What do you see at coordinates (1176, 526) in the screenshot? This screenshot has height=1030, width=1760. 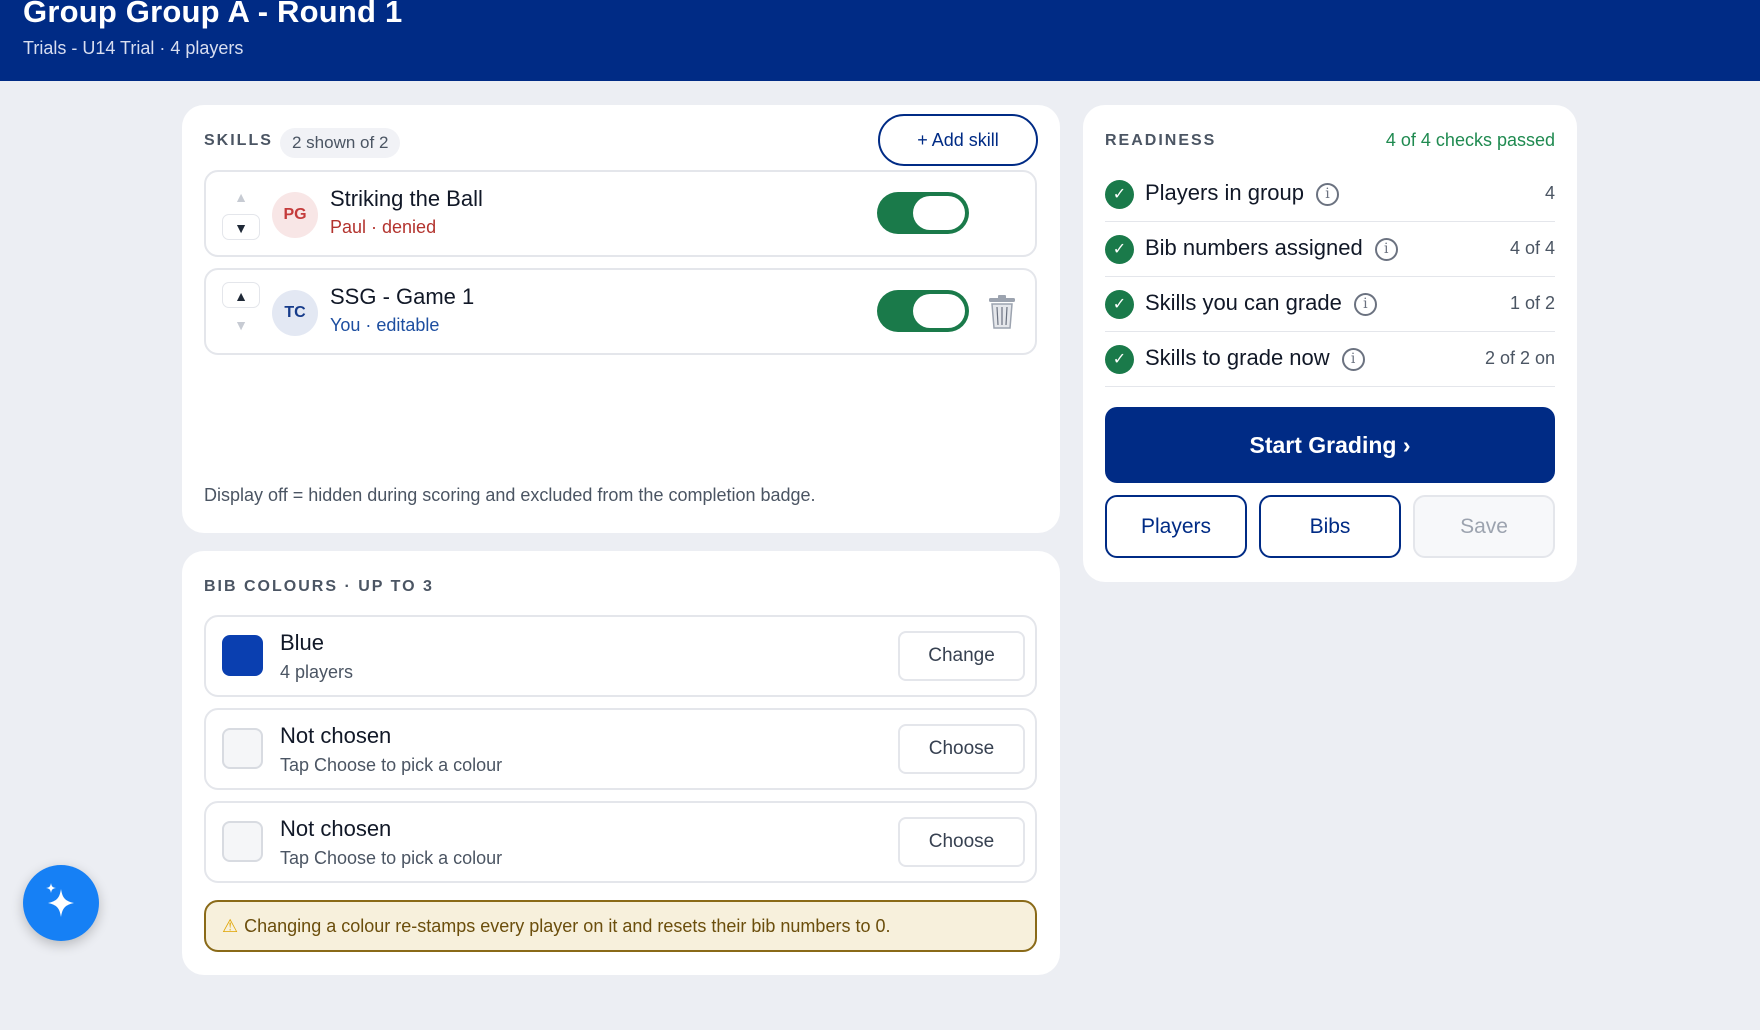 I see `players-button: Players` at bounding box center [1176, 526].